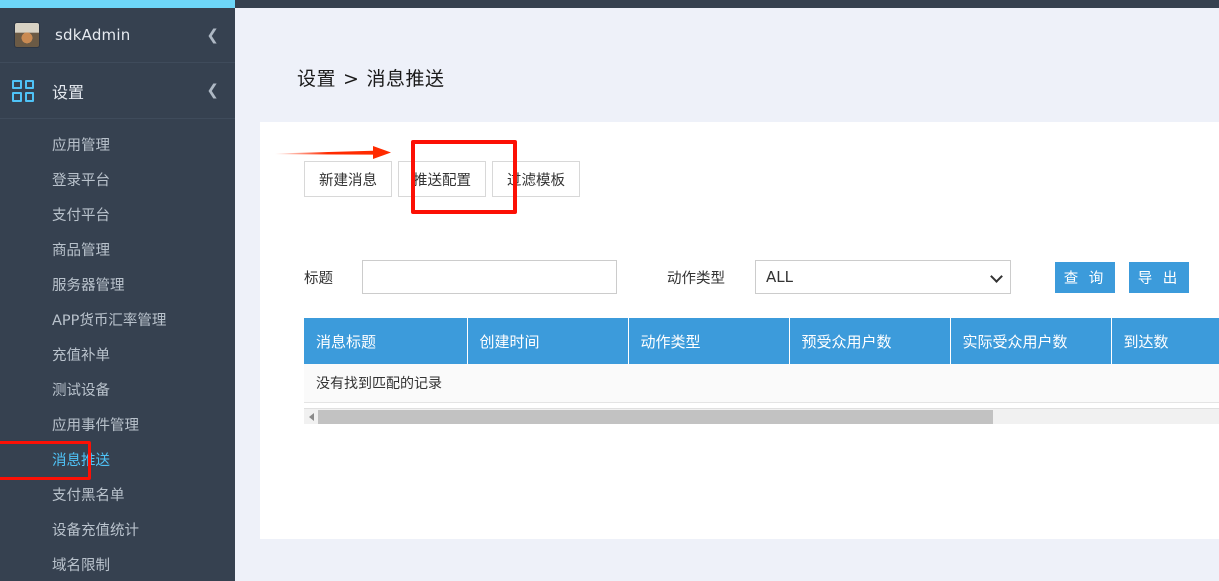 The width and height of the screenshot is (1219, 581). Describe the element at coordinates (81, 461) in the screenshot. I see `sidebar-item-label: 消息推送` at that location.